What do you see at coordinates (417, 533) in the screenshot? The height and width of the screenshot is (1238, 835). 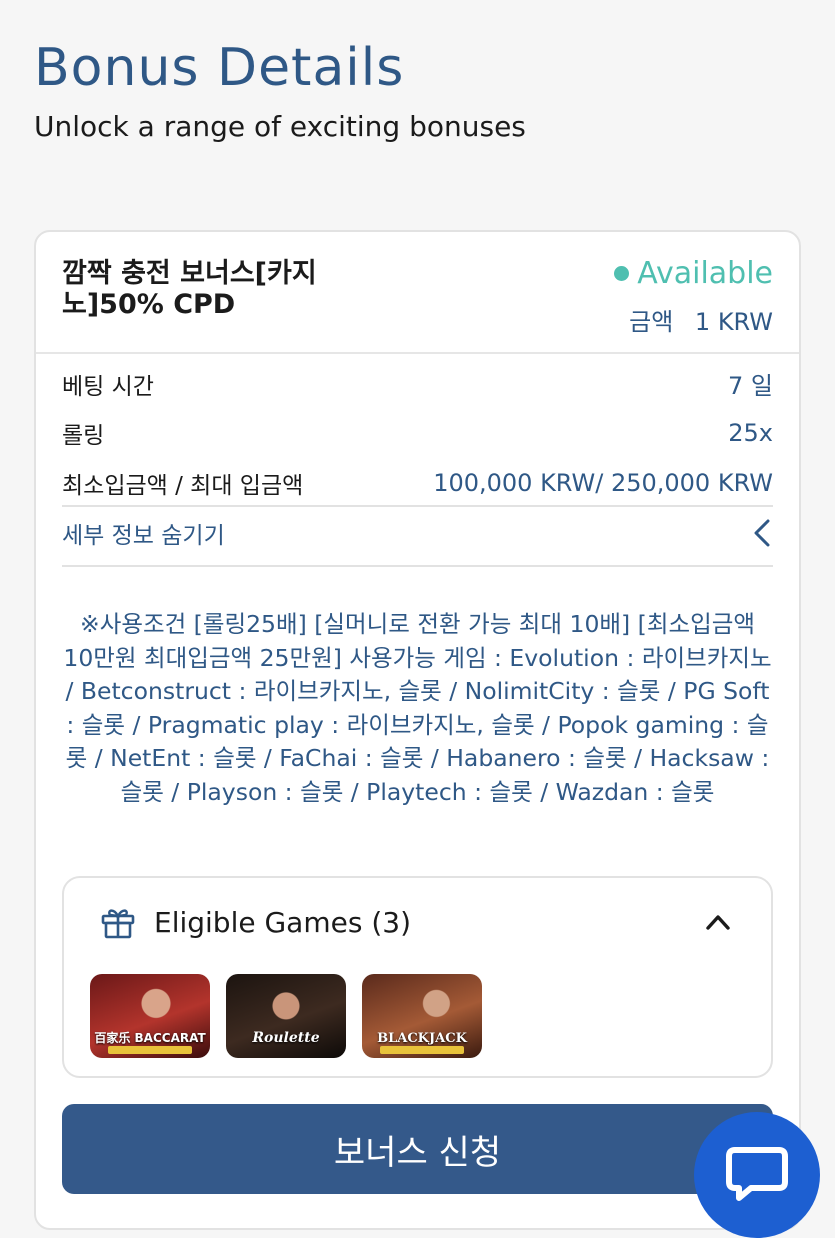 I see `hide-details-toggle: 세부 정보 숨기기` at bounding box center [417, 533].